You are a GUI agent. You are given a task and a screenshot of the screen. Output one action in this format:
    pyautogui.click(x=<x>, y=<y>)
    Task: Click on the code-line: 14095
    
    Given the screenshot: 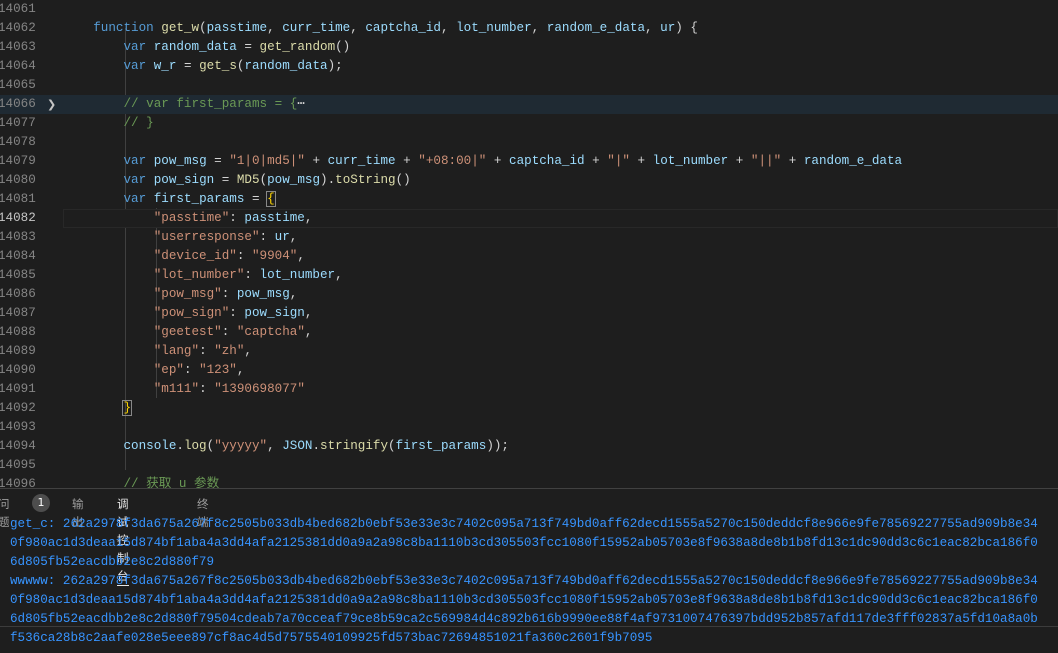 What is the action you would take?
    pyautogui.click(x=529, y=465)
    